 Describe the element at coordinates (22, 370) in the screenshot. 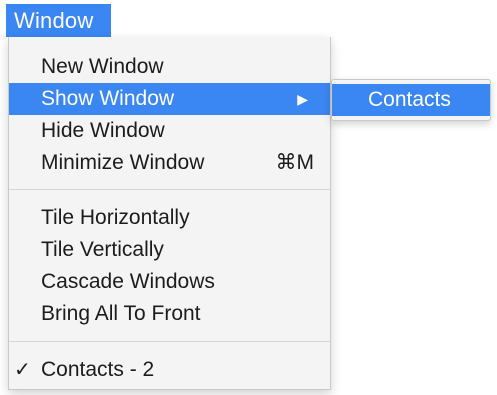

I see `checkmark-icon: ✓` at that location.